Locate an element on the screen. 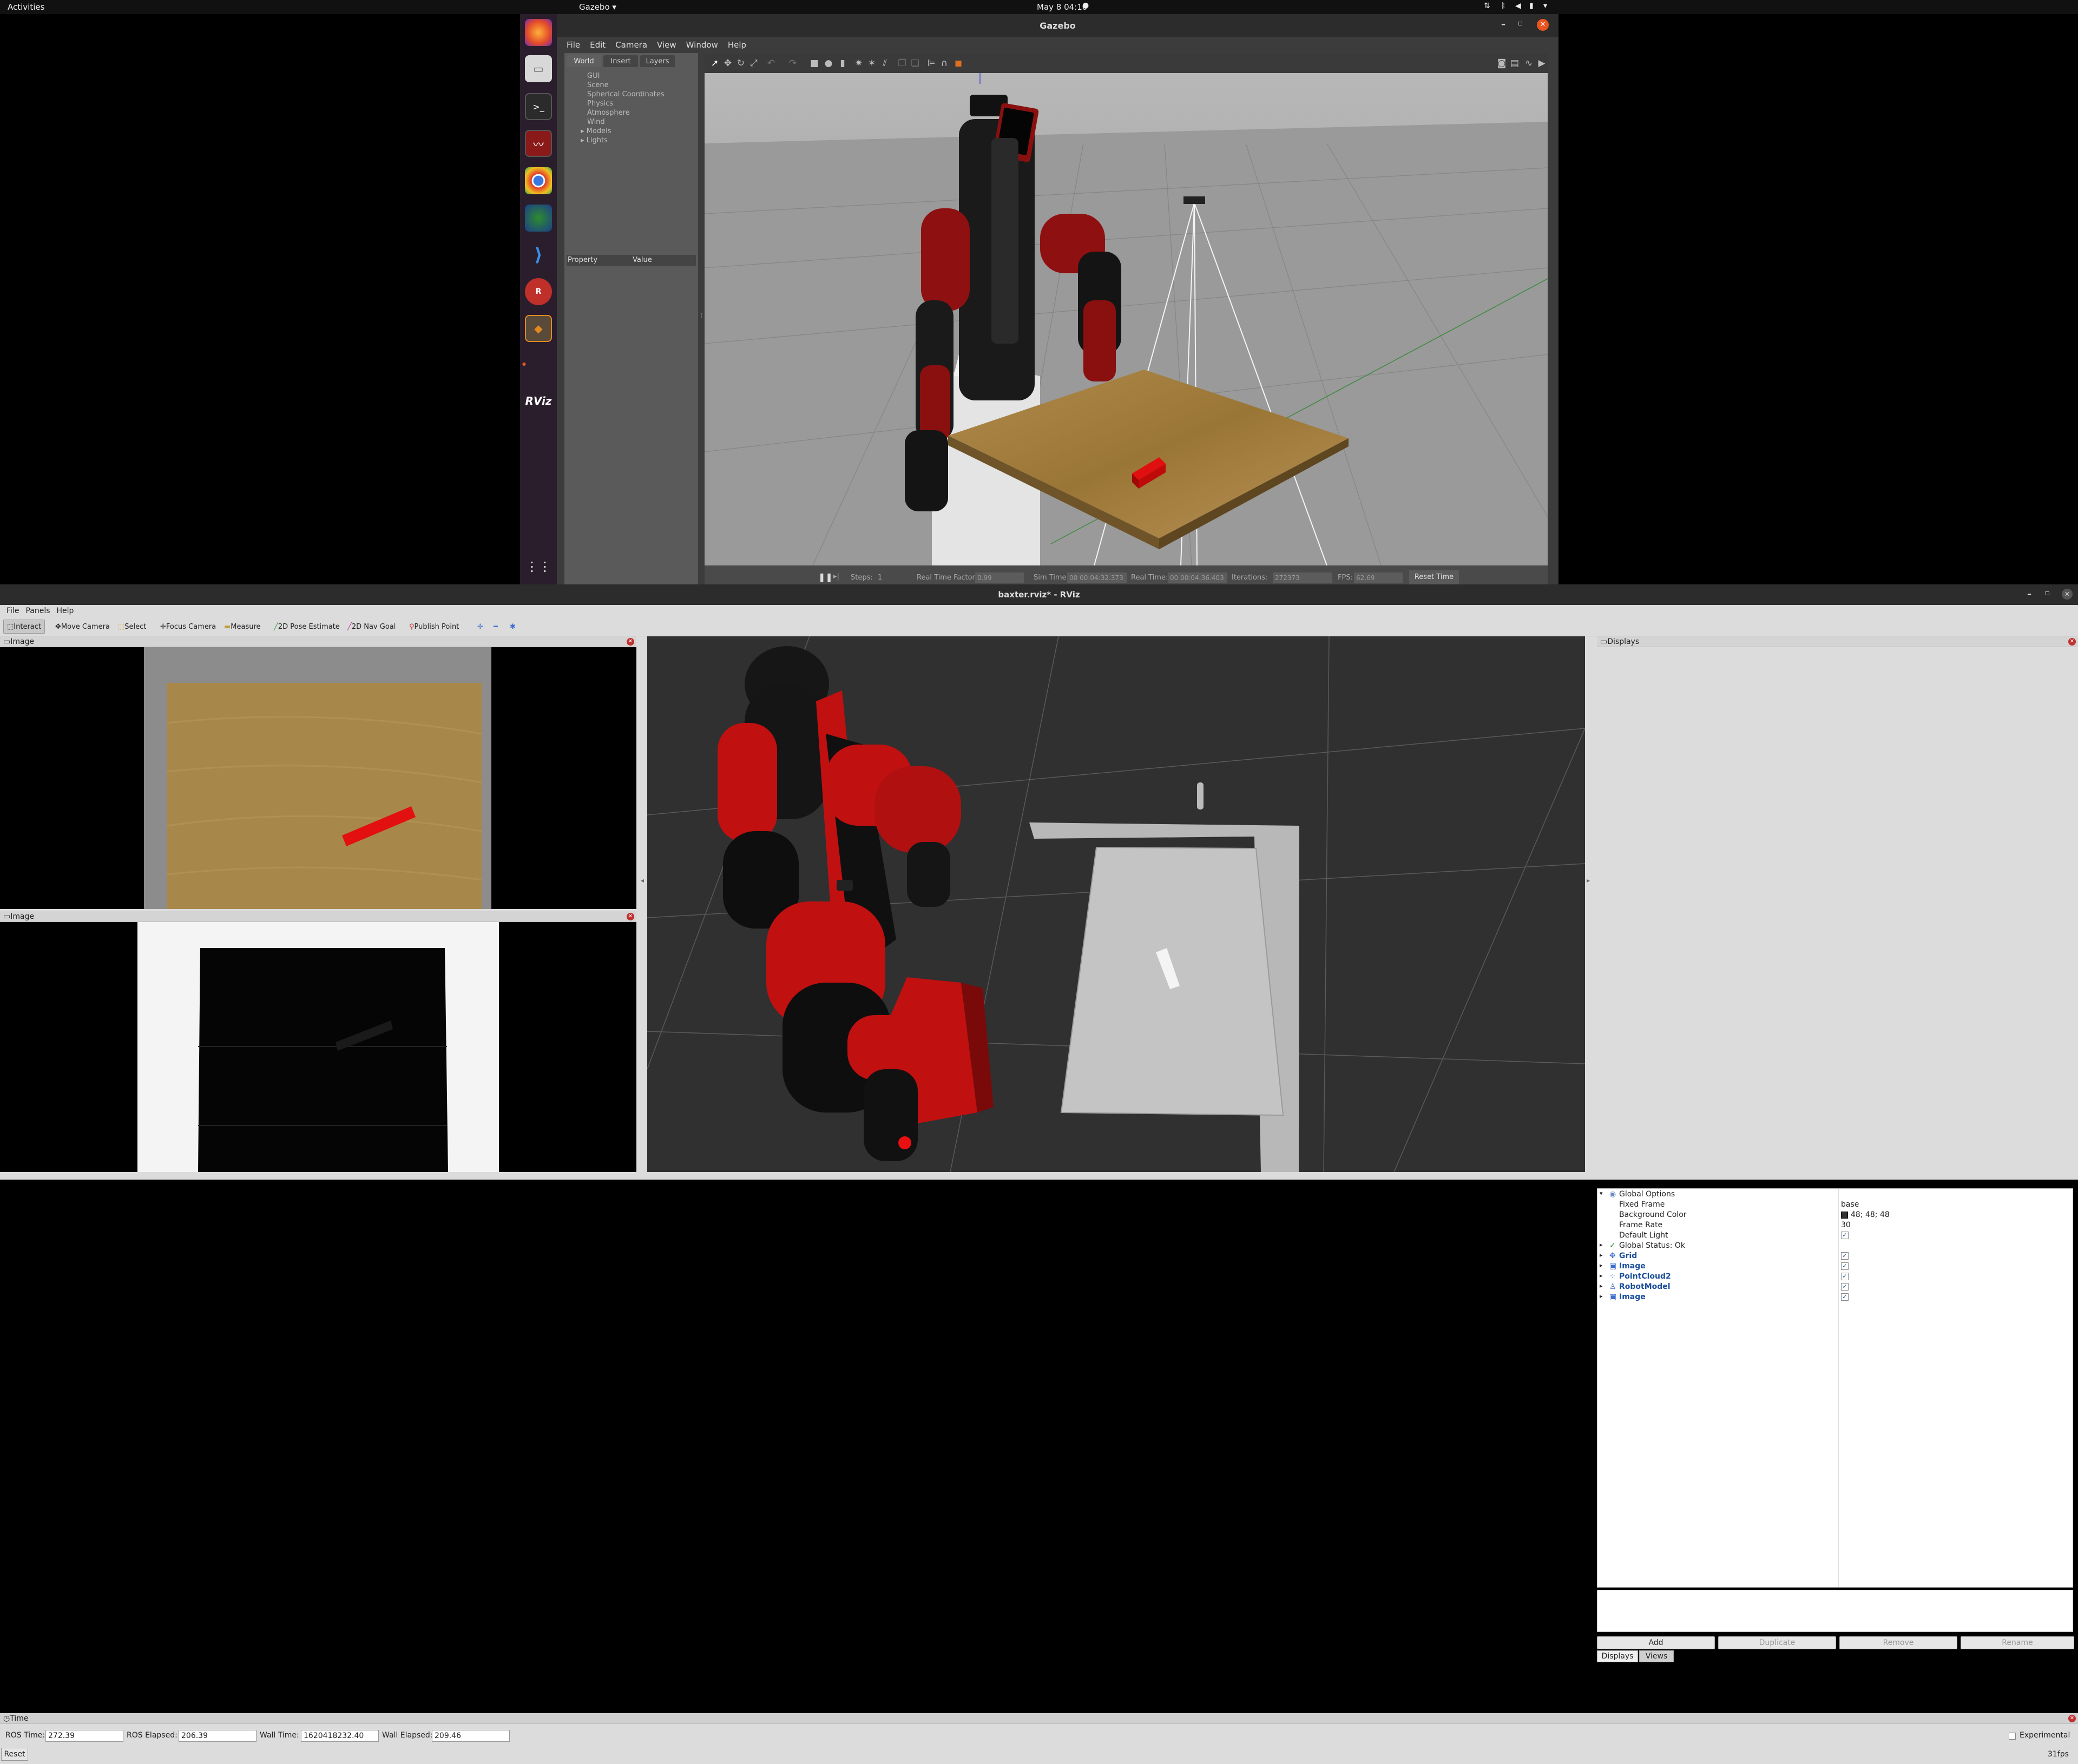  depth-image-view is located at coordinates (318, 1047).